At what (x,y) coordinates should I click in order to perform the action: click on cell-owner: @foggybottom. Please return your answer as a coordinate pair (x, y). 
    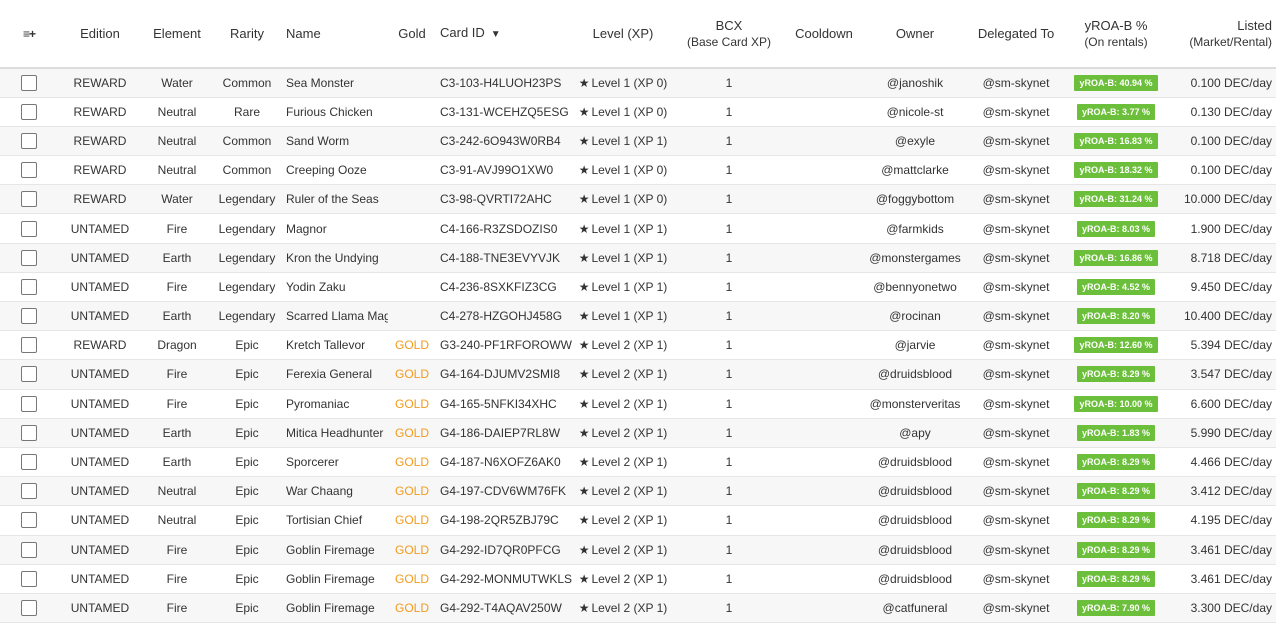
    Looking at the image, I should click on (915, 199).